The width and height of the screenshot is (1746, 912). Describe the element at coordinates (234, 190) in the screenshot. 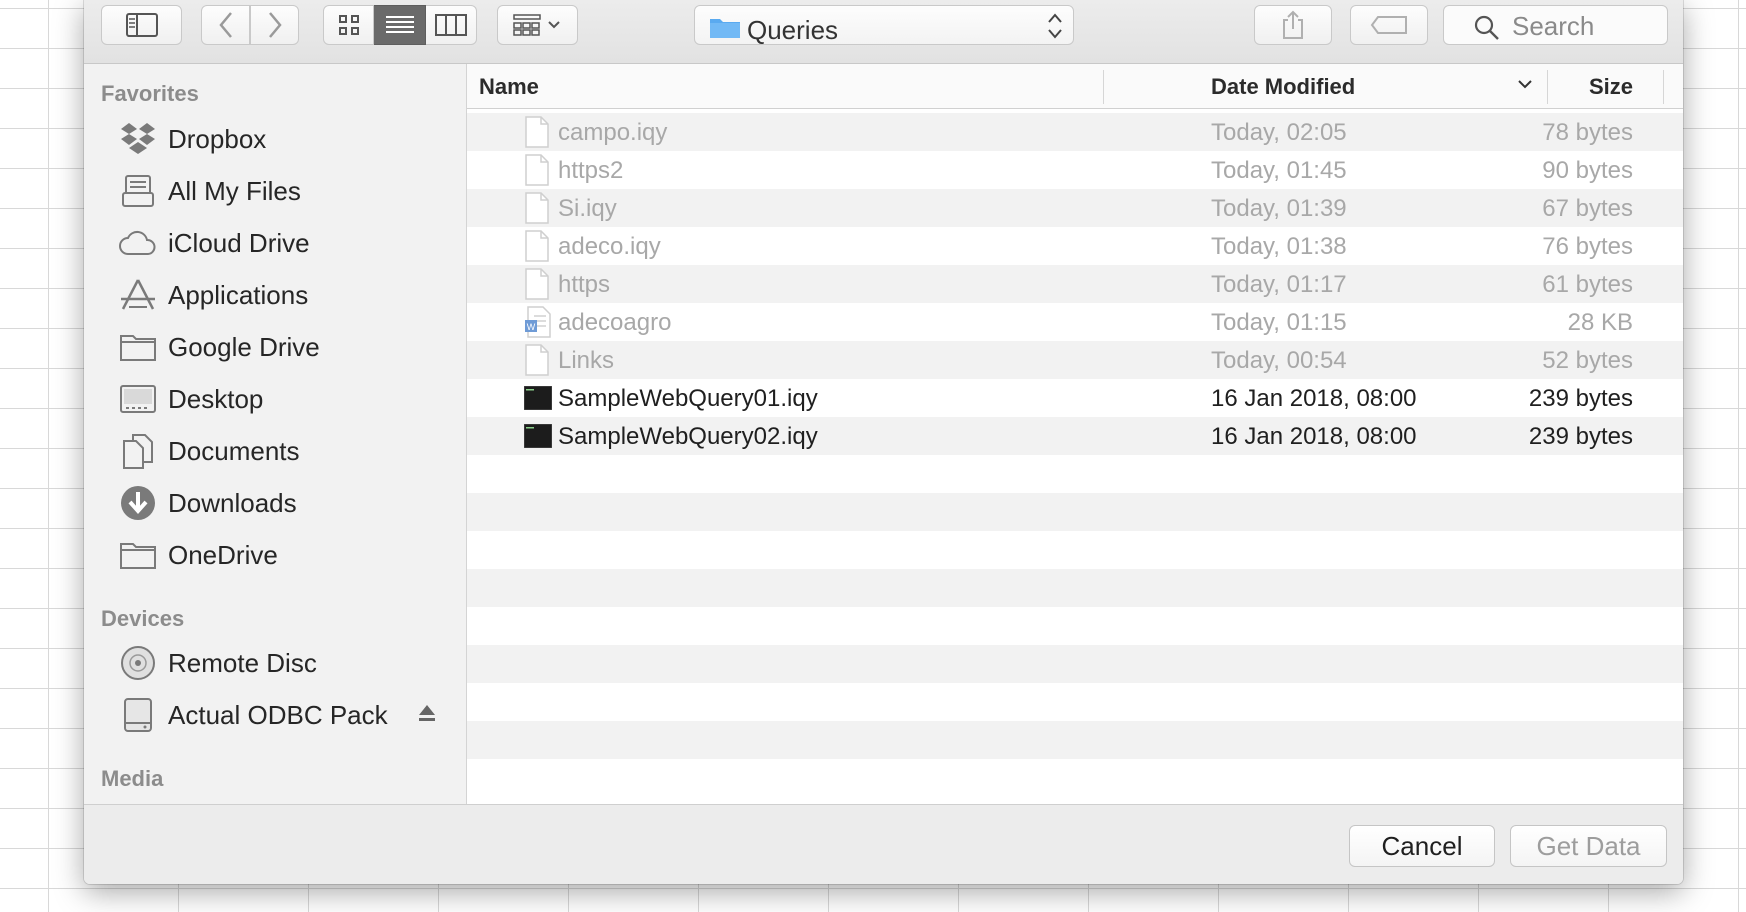

I see `sidebar-item-label: All My Files` at that location.